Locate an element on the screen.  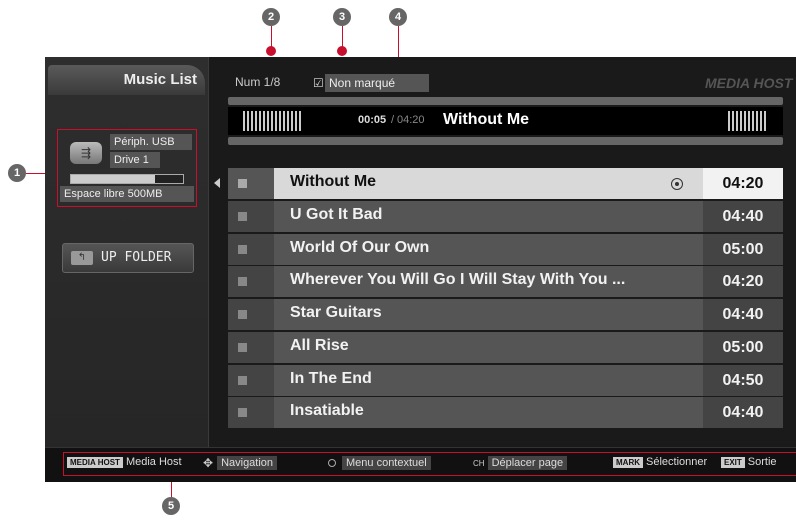
current-time: 00:05 is located at coordinates (372, 120).